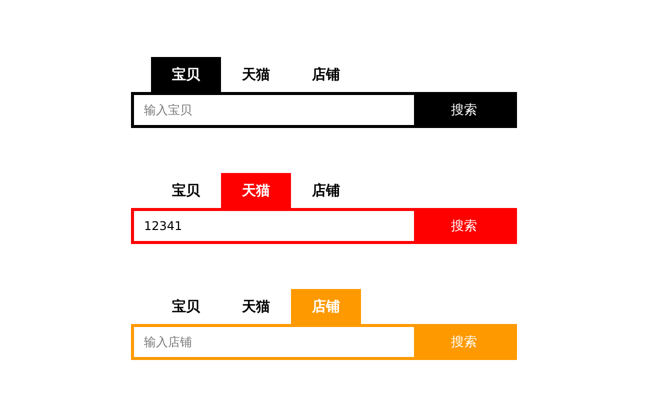 This screenshot has height=420, width=650. What do you see at coordinates (274, 110) in the screenshot?
I see `search-field: 输入宝贝` at bounding box center [274, 110].